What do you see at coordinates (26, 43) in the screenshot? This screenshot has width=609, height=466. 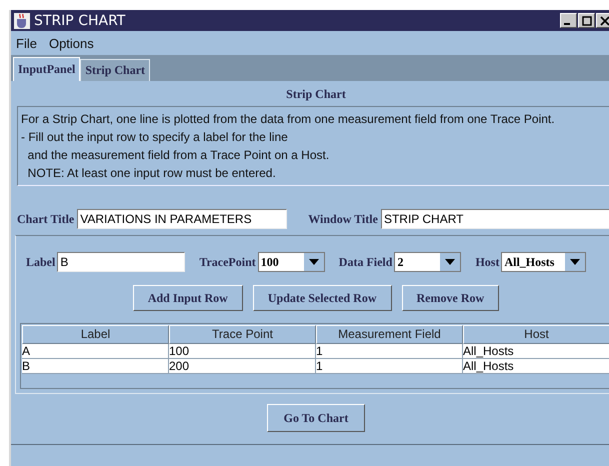 I see `menu-item: File` at bounding box center [26, 43].